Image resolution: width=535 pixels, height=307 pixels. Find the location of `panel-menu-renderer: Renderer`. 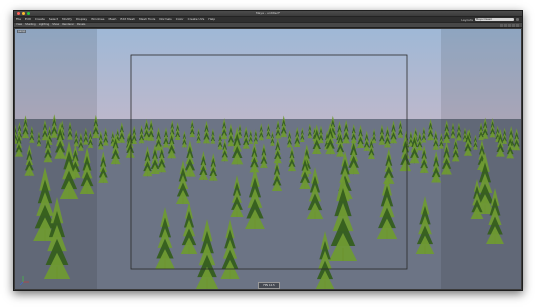

panel-menu-renderer: Renderer is located at coordinates (68, 25).